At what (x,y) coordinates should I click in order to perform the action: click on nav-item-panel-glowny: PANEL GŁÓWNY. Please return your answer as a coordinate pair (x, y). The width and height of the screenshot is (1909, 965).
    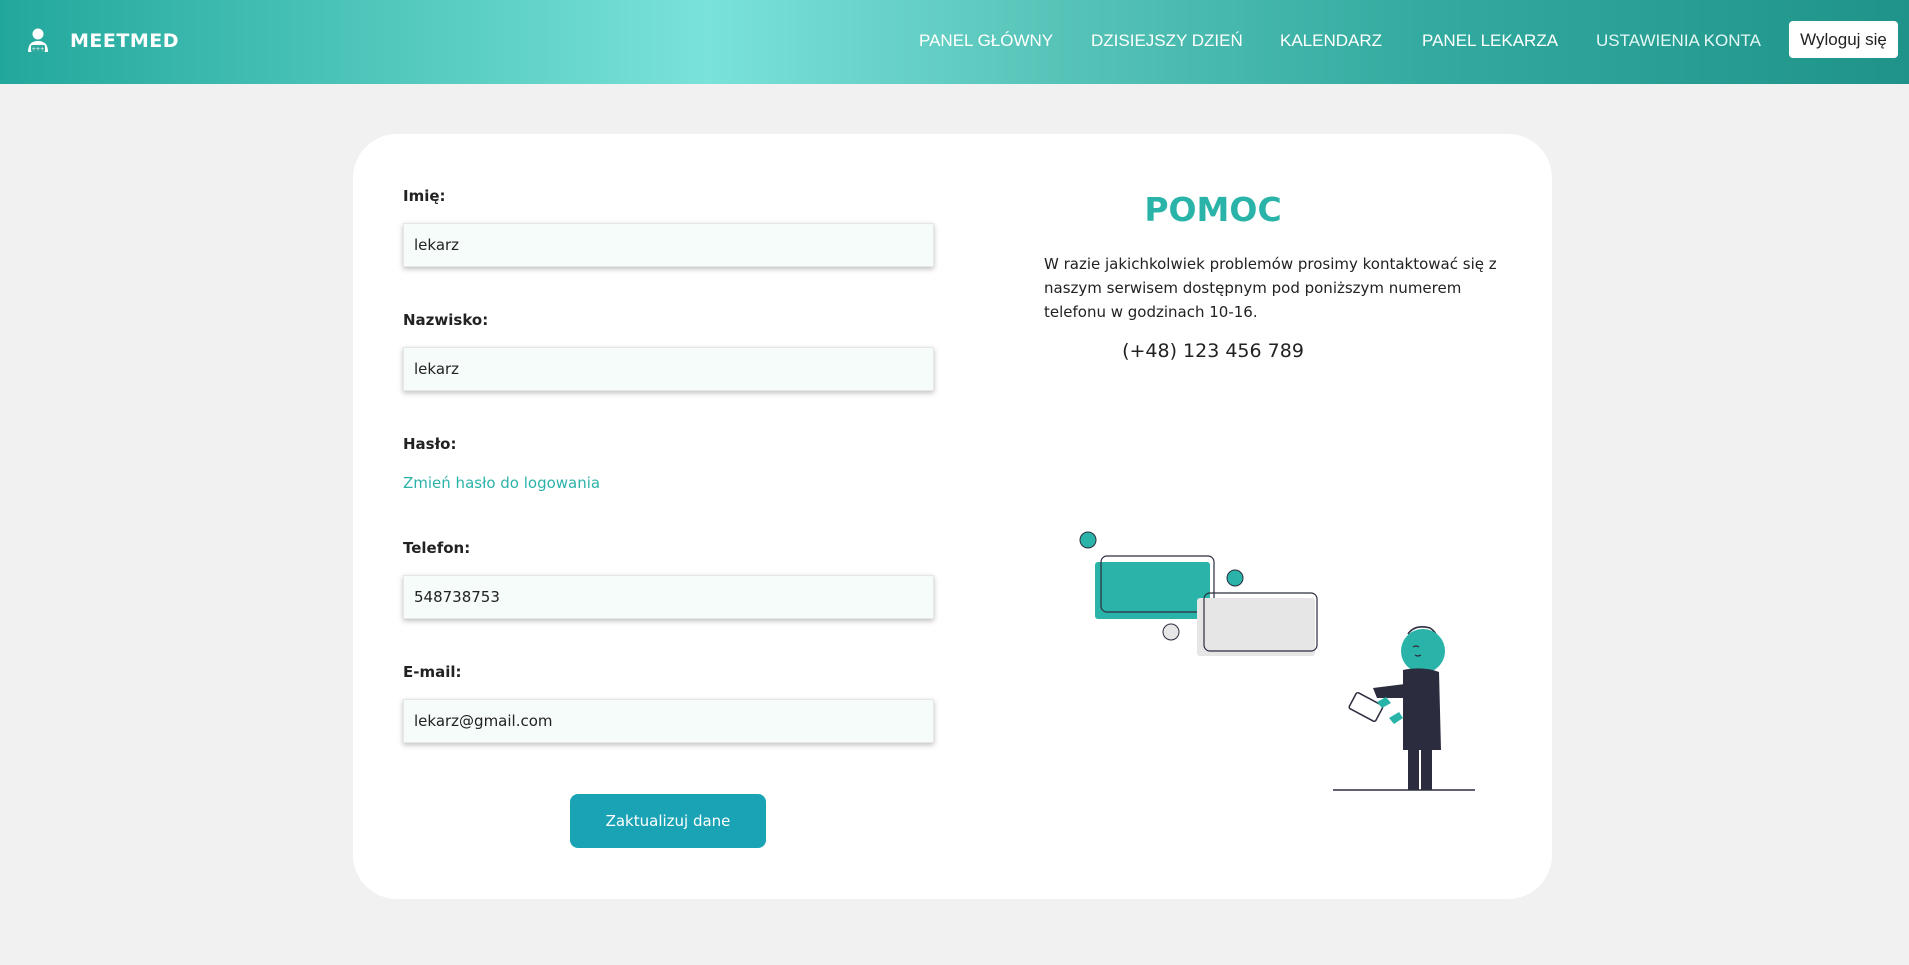
    Looking at the image, I should click on (986, 41).